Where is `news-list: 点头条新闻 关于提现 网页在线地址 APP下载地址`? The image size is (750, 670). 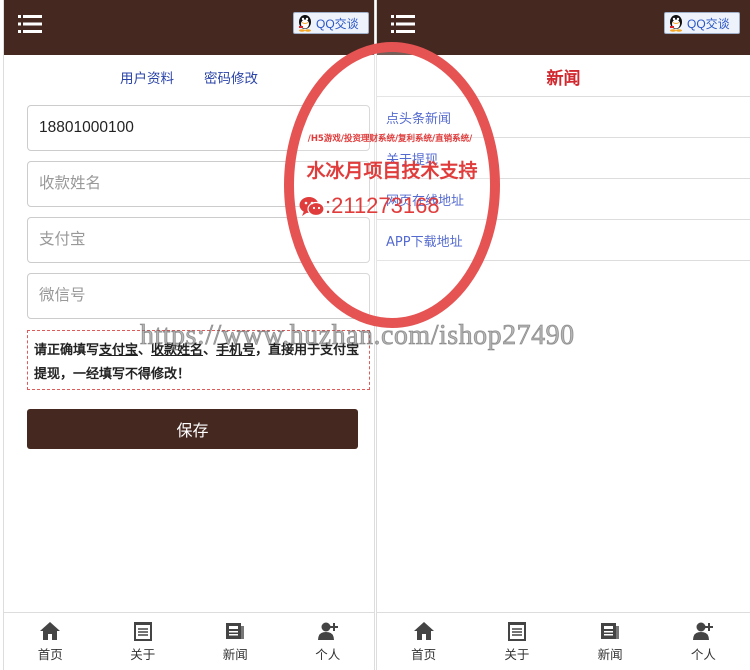
news-list: 点头条新闻 关于提现 网页在线地址 APP下载地址 is located at coordinates (563, 178).